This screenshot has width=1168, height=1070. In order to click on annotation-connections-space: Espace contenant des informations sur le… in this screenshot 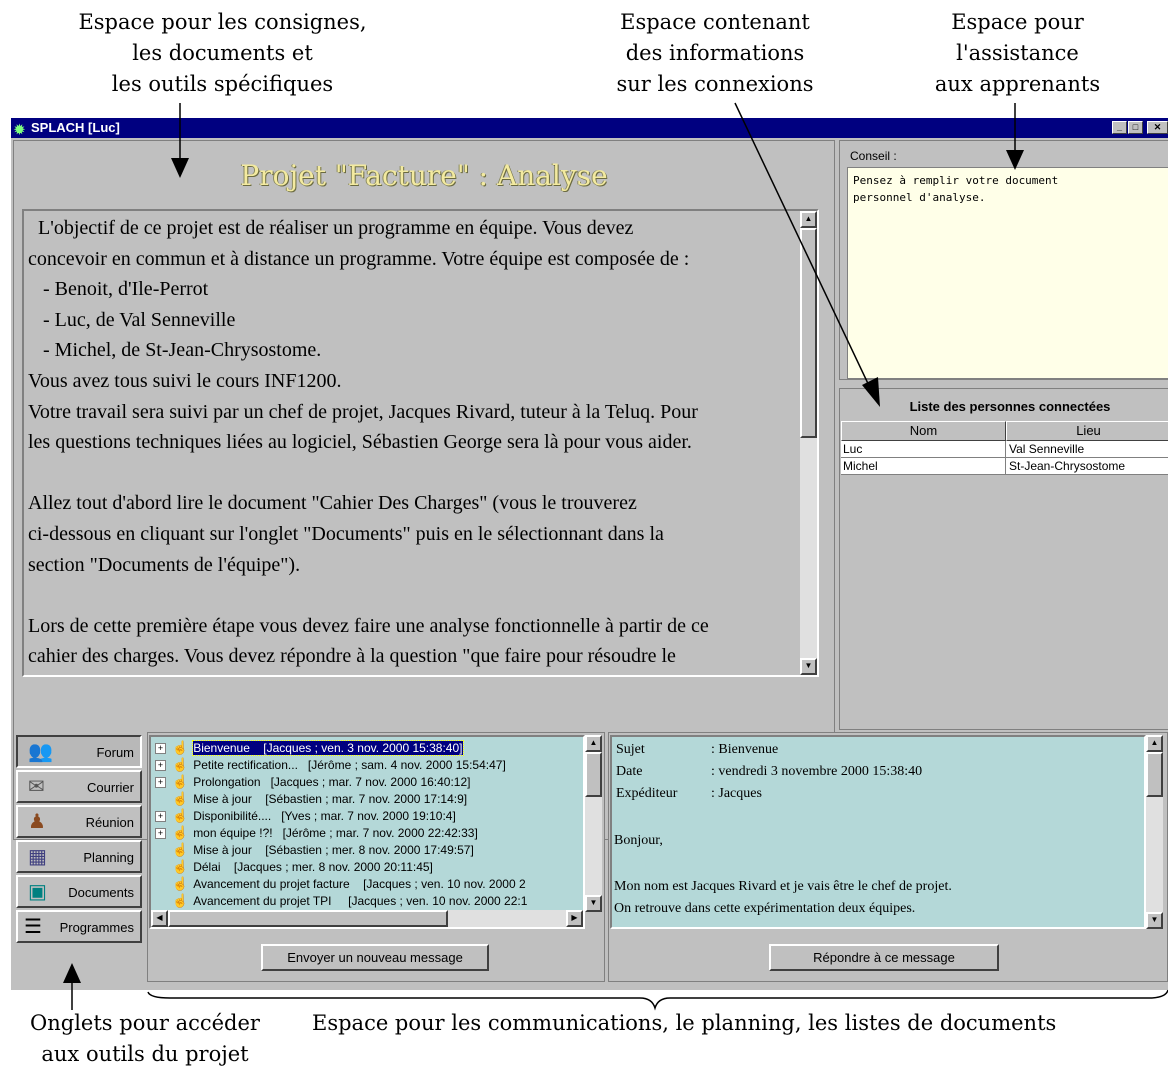, I will do `click(715, 53)`.